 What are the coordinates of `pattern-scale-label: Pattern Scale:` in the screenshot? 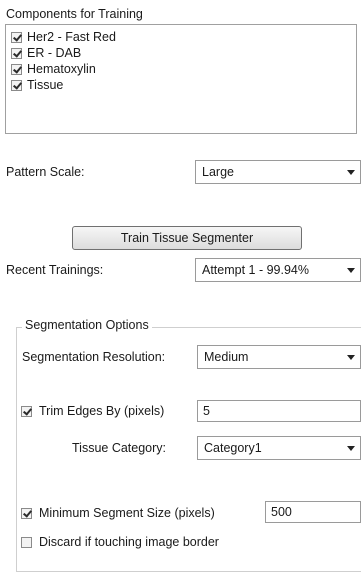 It's located at (45, 172).